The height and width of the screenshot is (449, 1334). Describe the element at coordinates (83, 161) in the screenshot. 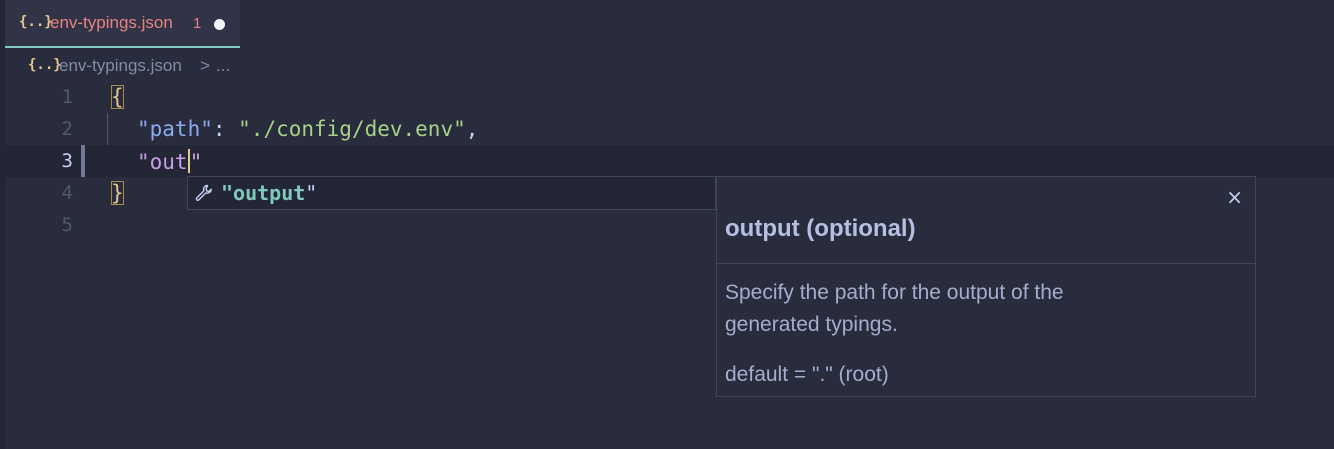

I see `current-line-marker` at that location.